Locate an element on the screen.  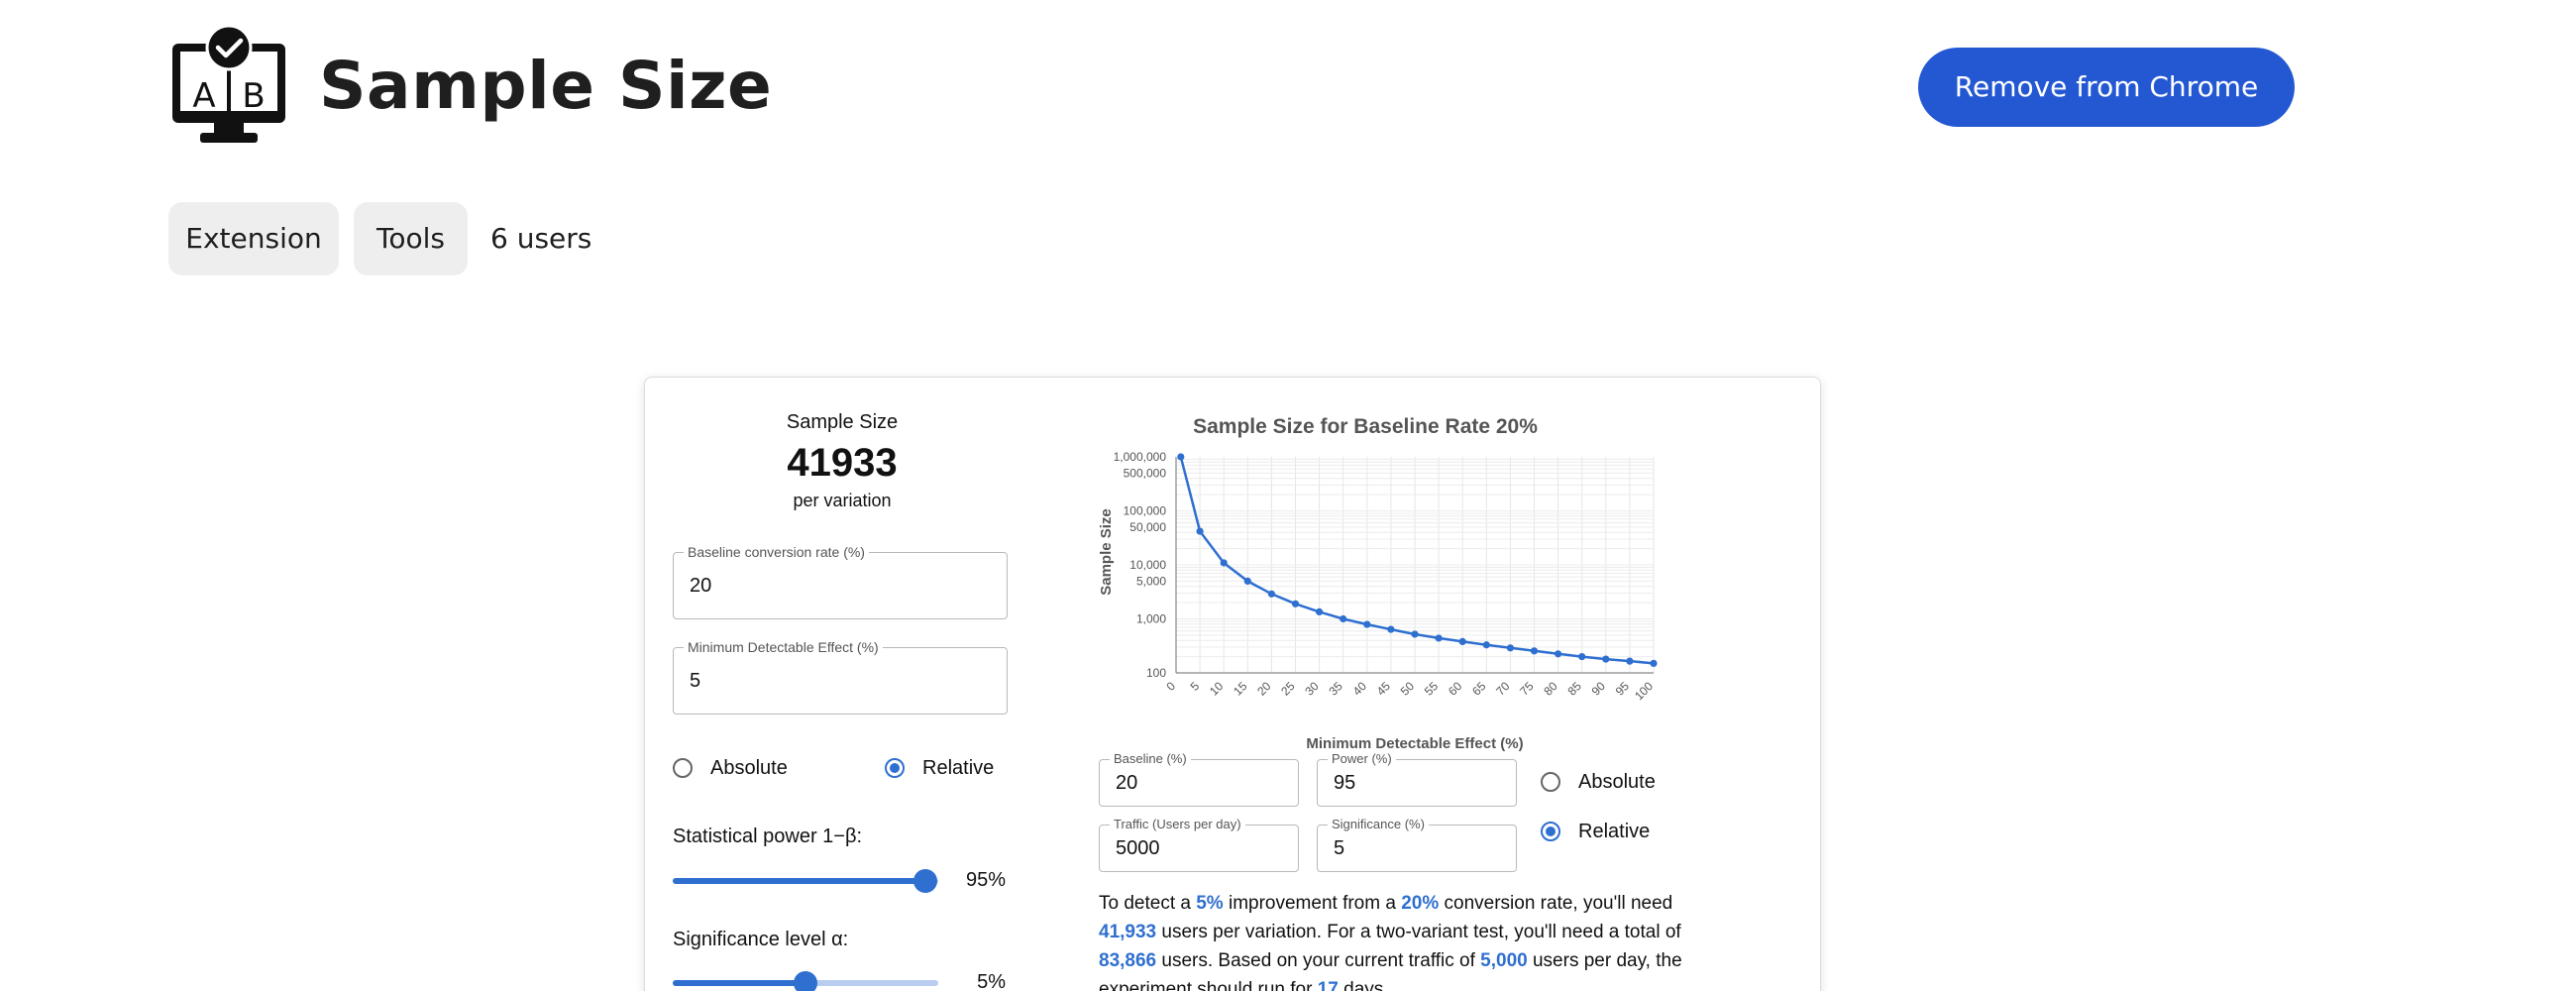
chart-title: Sample Size for Baseline Rate 20% is located at coordinates (1365, 426).